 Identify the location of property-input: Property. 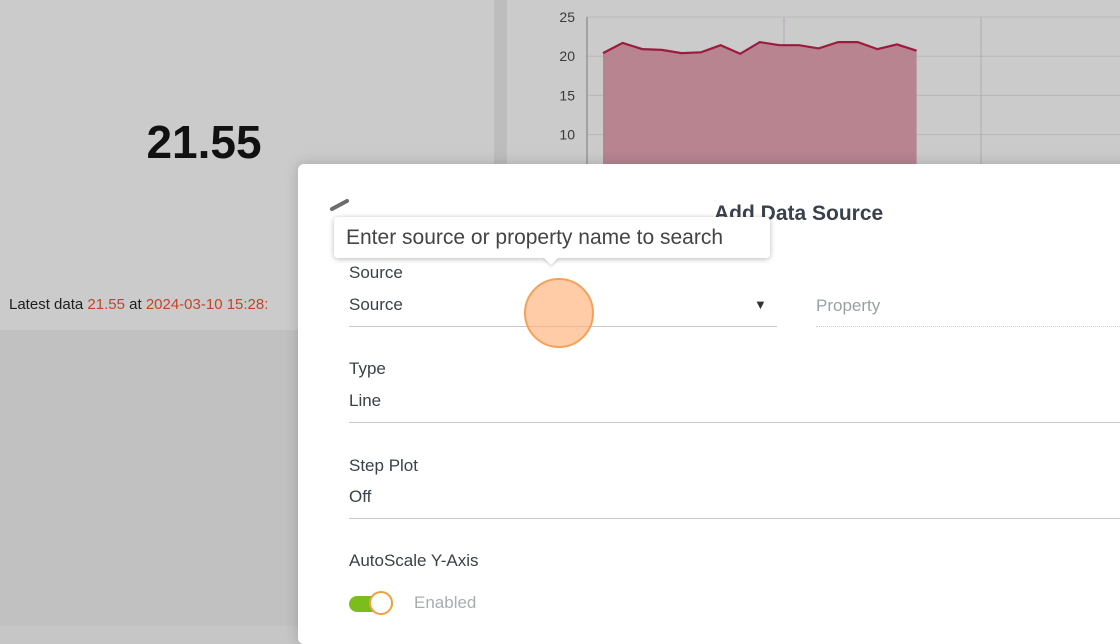
(848, 306).